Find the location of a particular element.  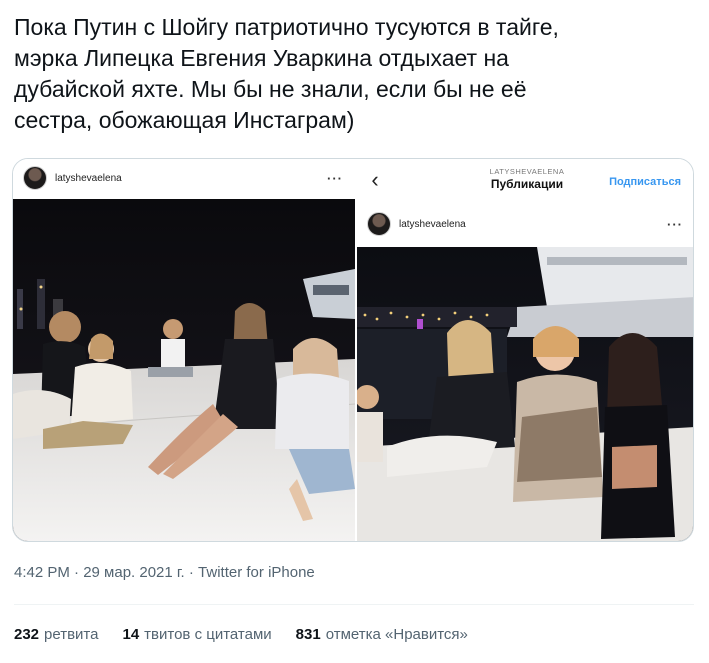

likes-label: отметка «Нравится» is located at coordinates (396, 634).